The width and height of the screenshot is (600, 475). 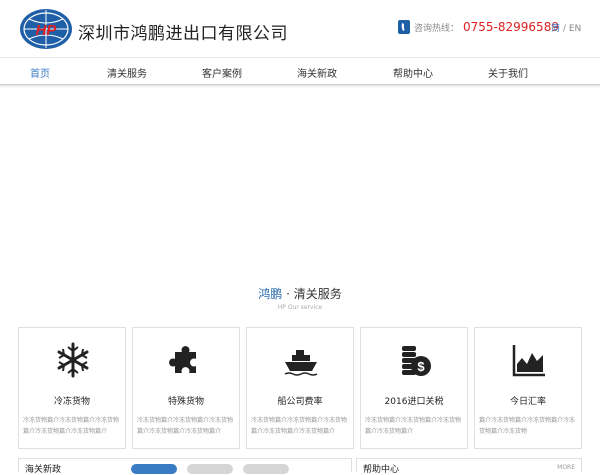 I want to click on section-brand: 鸿鹏, so click(x=270, y=294).